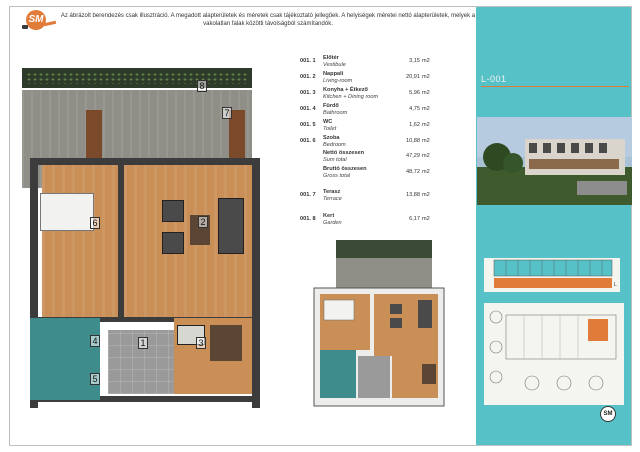 The height and width of the screenshot is (452, 640). I want to click on logo-mark: SM, so click(36, 20).